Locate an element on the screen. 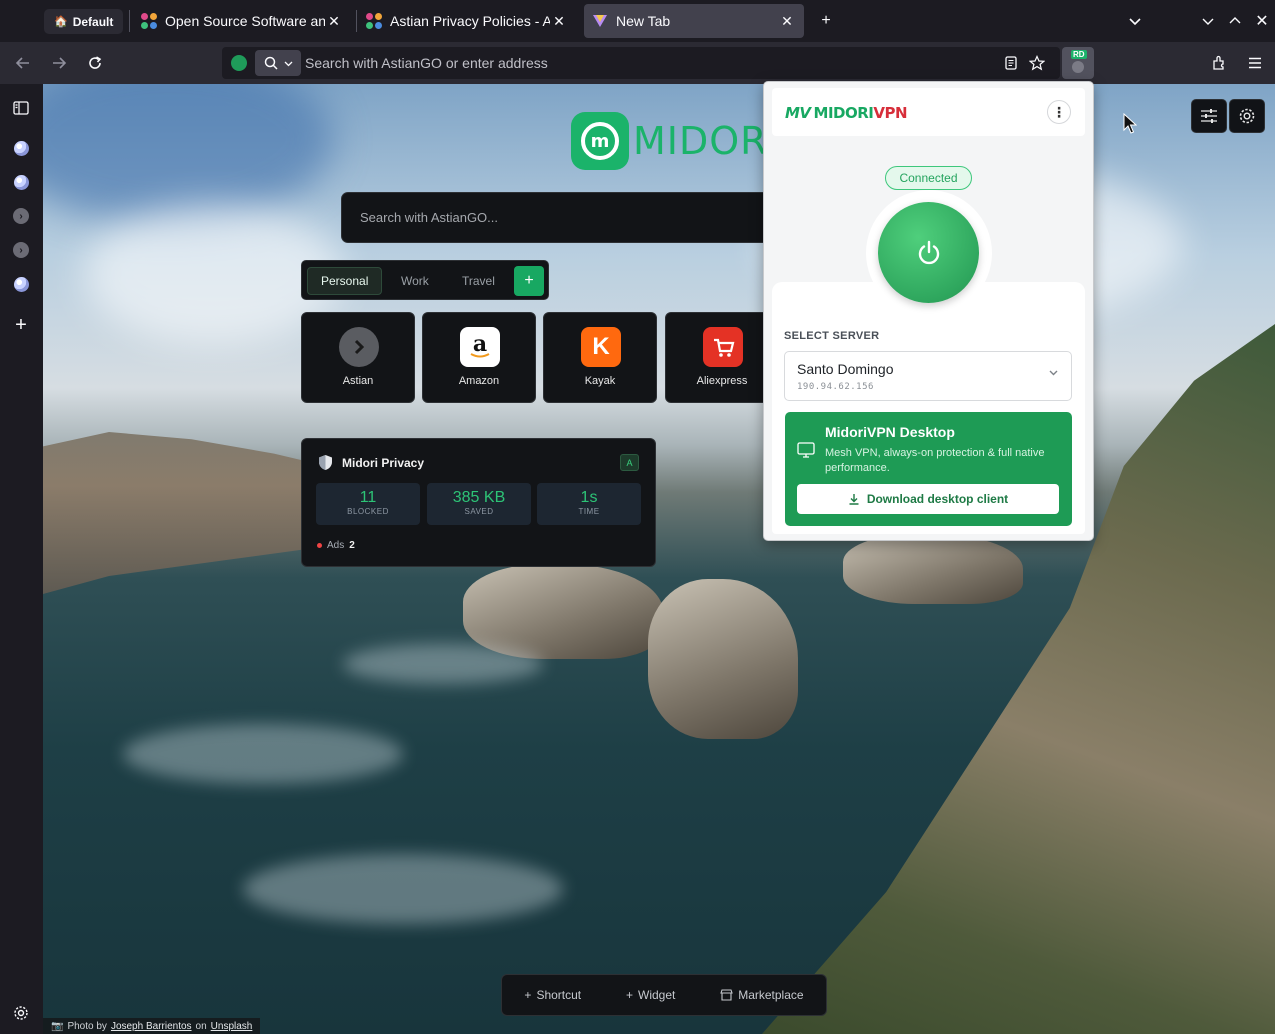 The width and height of the screenshot is (1275, 1034). minimize-icon is located at coordinates (1208, 21).